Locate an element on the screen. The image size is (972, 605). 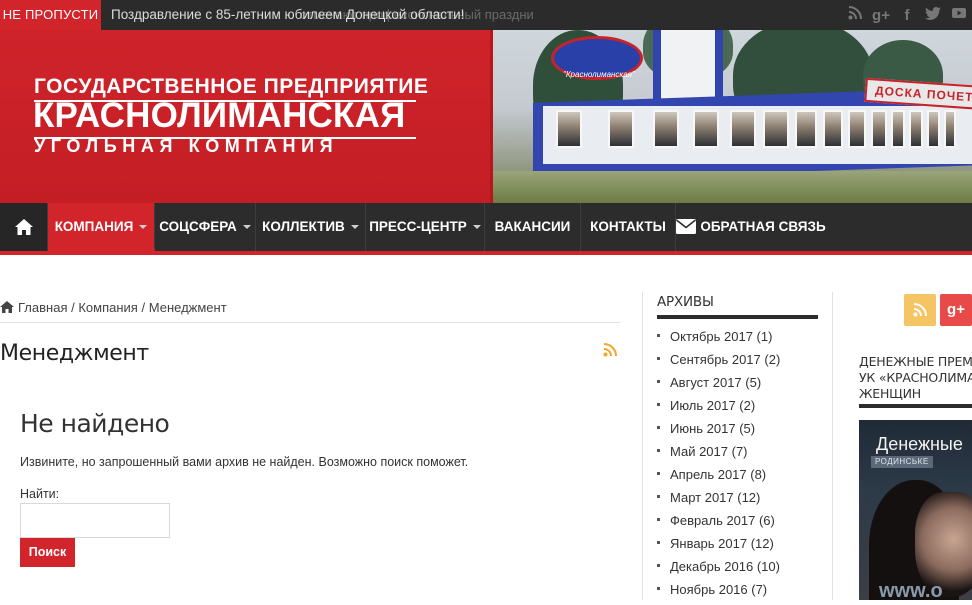
video-watermark: www.o is located at coordinates (911, 590).